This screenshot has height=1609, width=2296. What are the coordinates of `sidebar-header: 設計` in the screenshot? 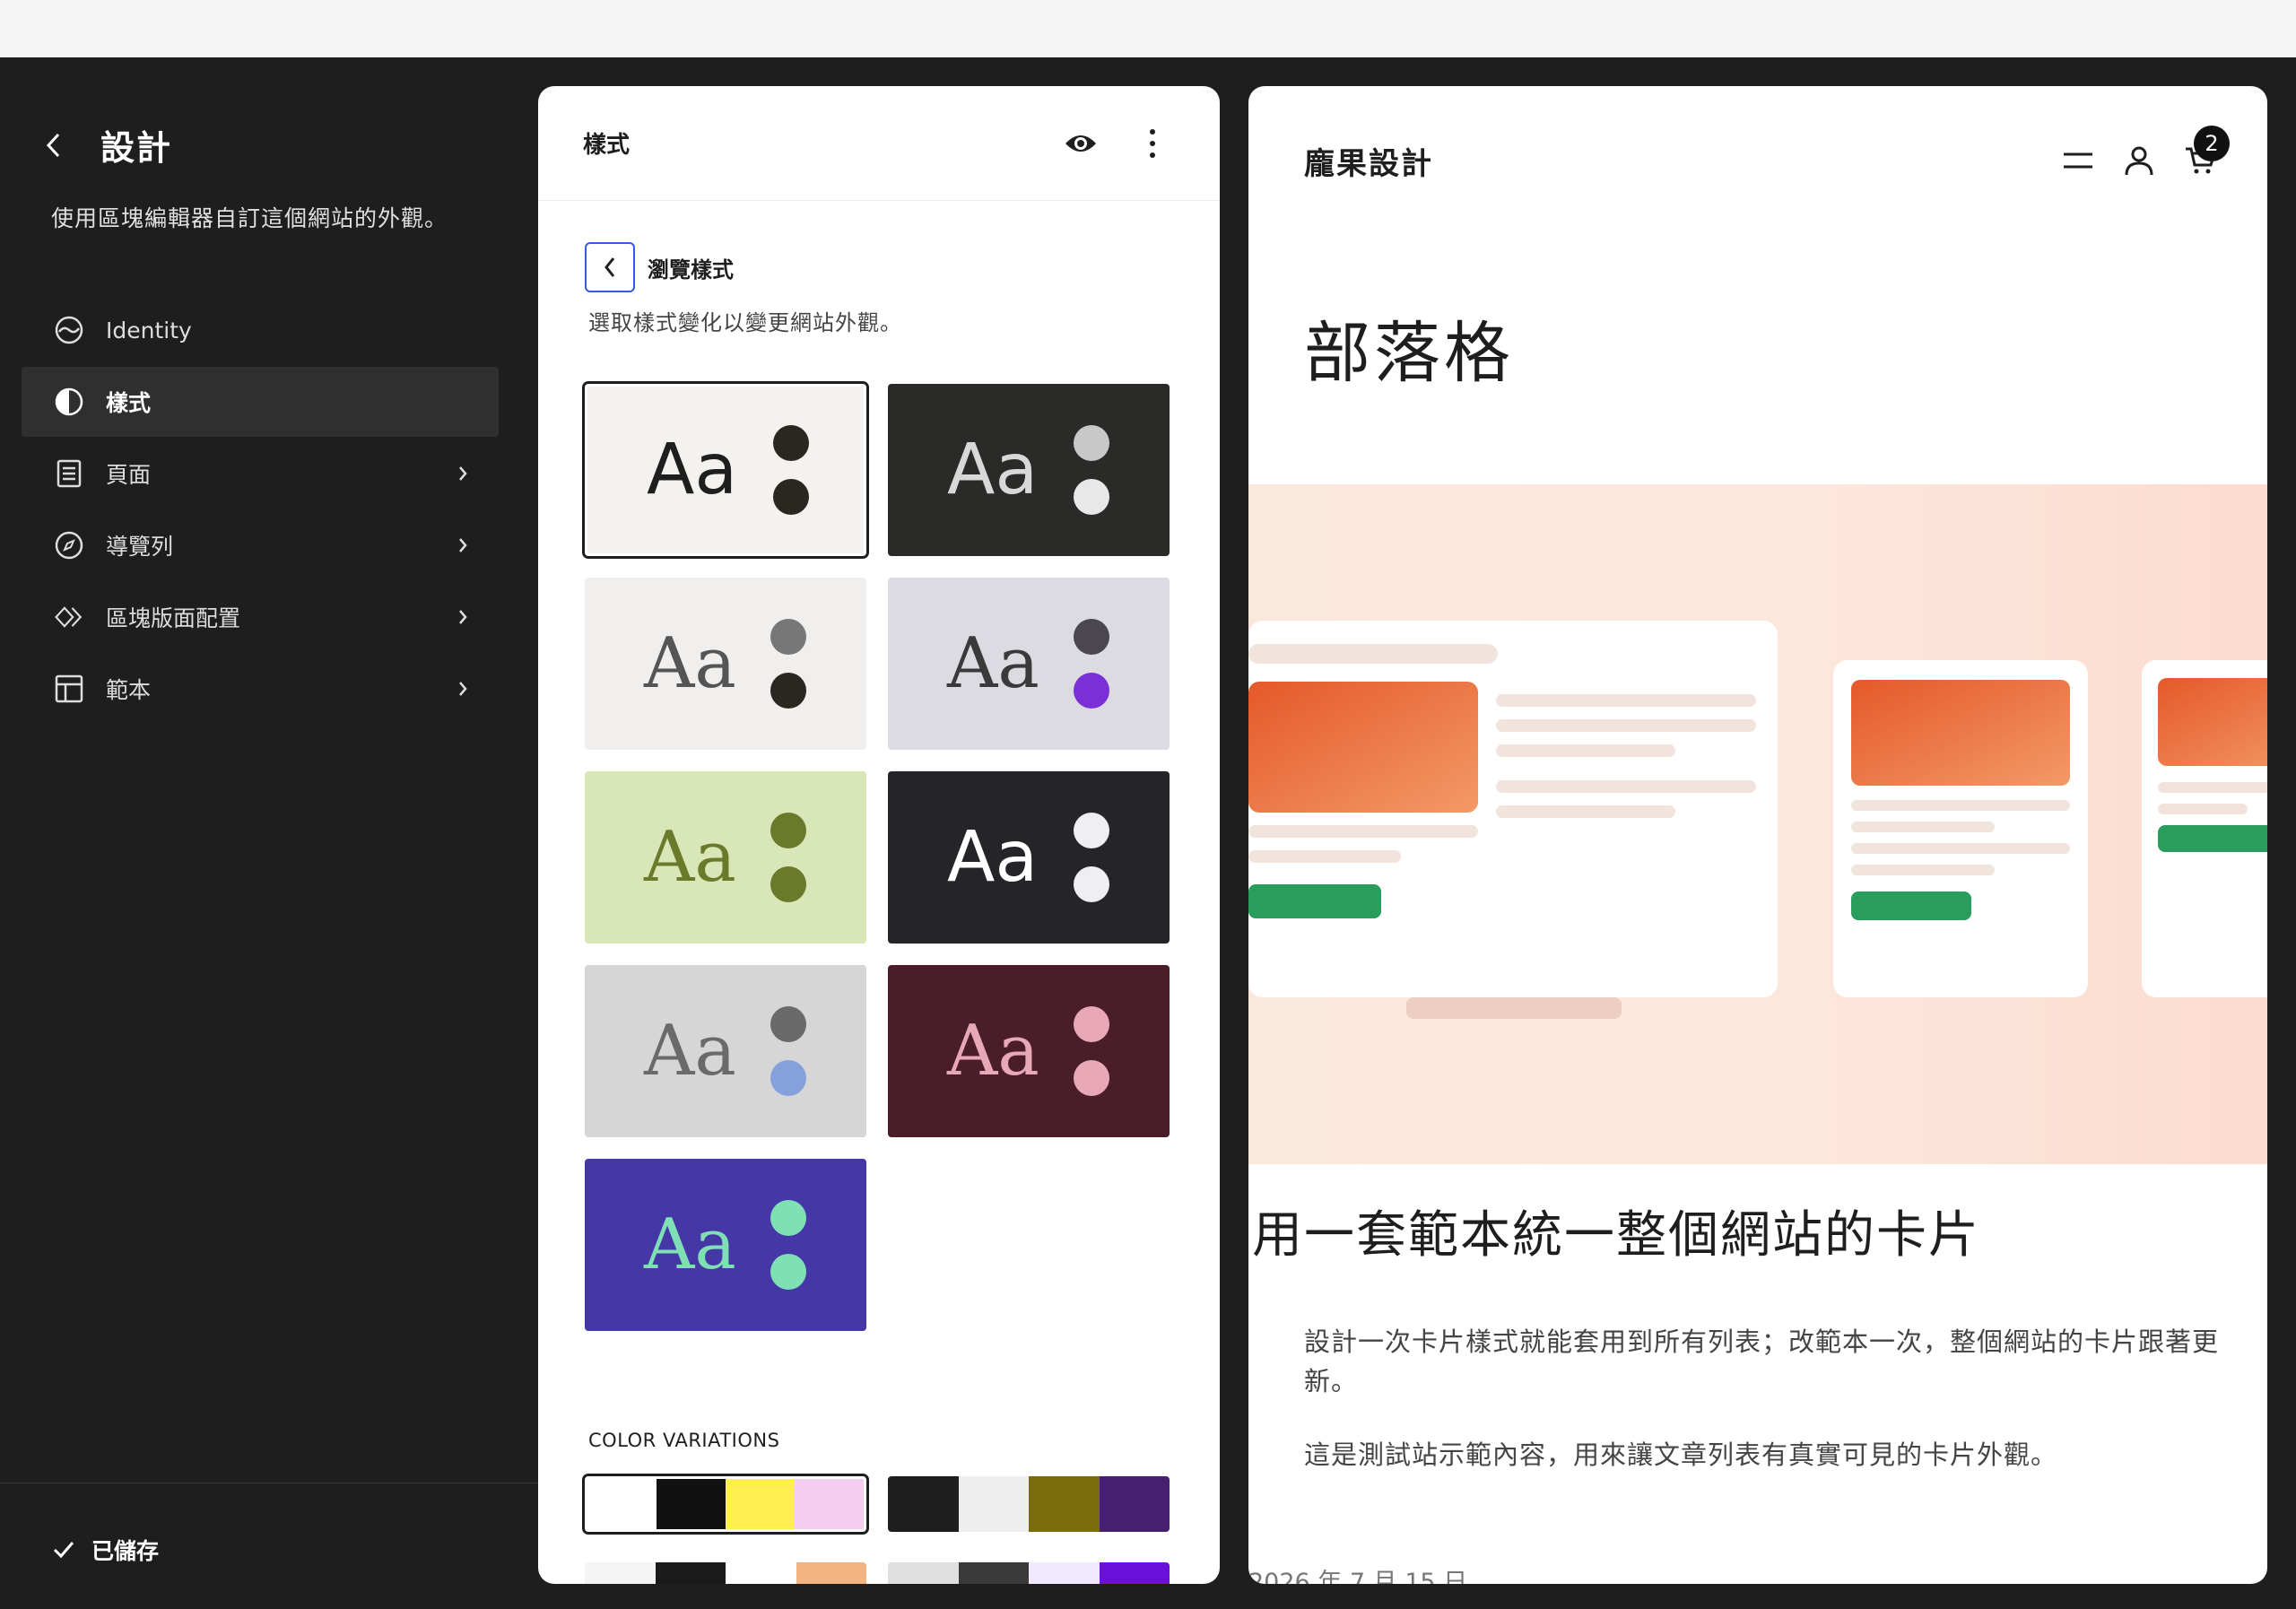 It's located at (104, 145).